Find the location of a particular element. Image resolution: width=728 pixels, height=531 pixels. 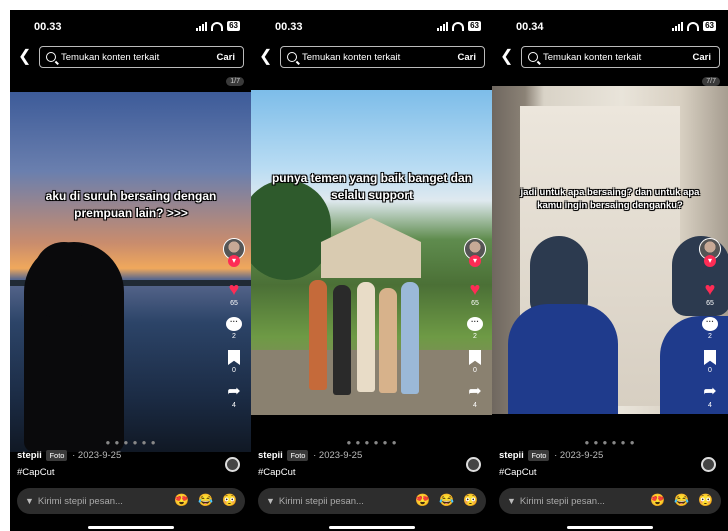

send-icon: ▼ is located at coordinates (29, 501).